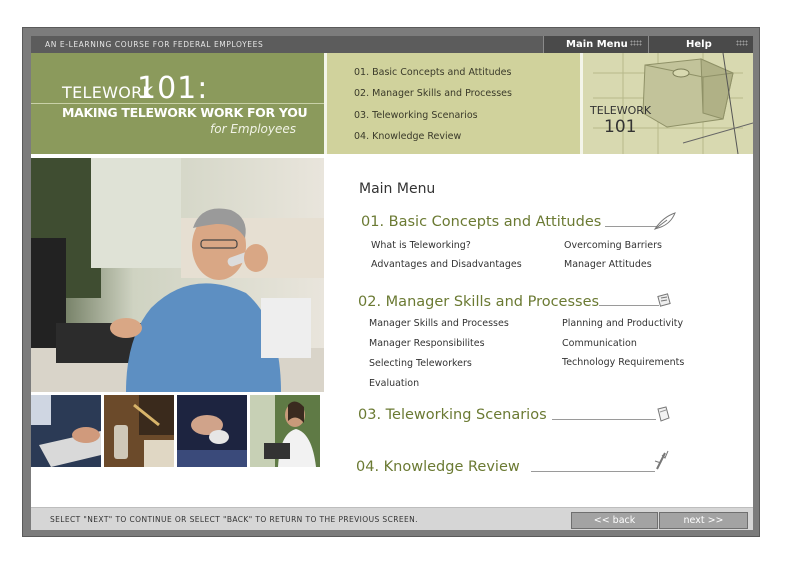  What do you see at coordinates (185, 112) in the screenshot?
I see `logo-subtitle: MAKING TELEWORK WORK FOR YOU` at bounding box center [185, 112].